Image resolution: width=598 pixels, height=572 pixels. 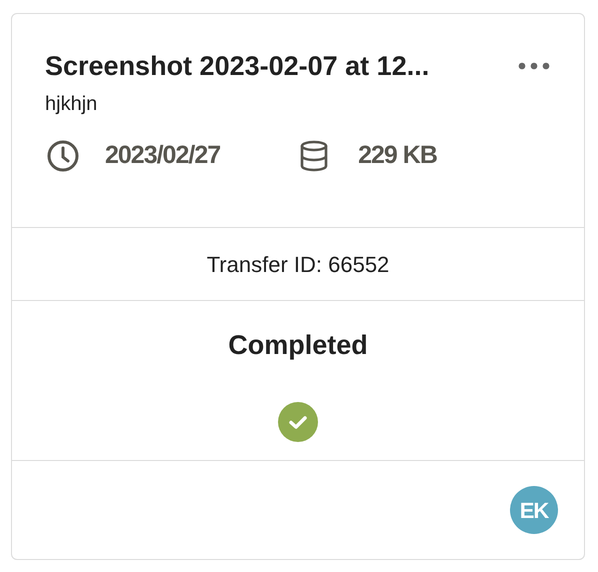 What do you see at coordinates (298, 345) in the screenshot?
I see `status-label: Completed` at bounding box center [298, 345].